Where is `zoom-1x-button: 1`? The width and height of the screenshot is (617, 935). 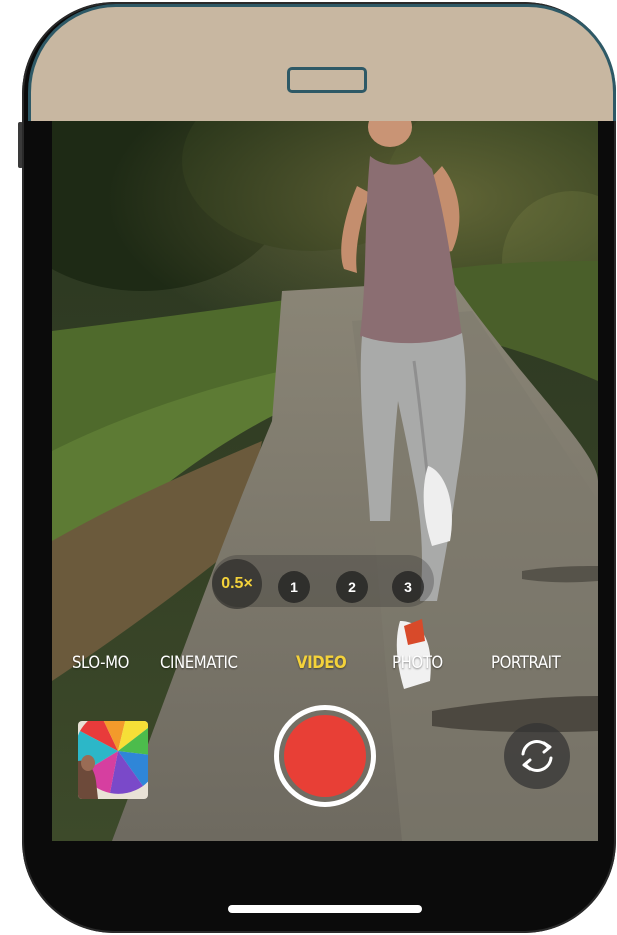 zoom-1x-button: 1 is located at coordinates (294, 587).